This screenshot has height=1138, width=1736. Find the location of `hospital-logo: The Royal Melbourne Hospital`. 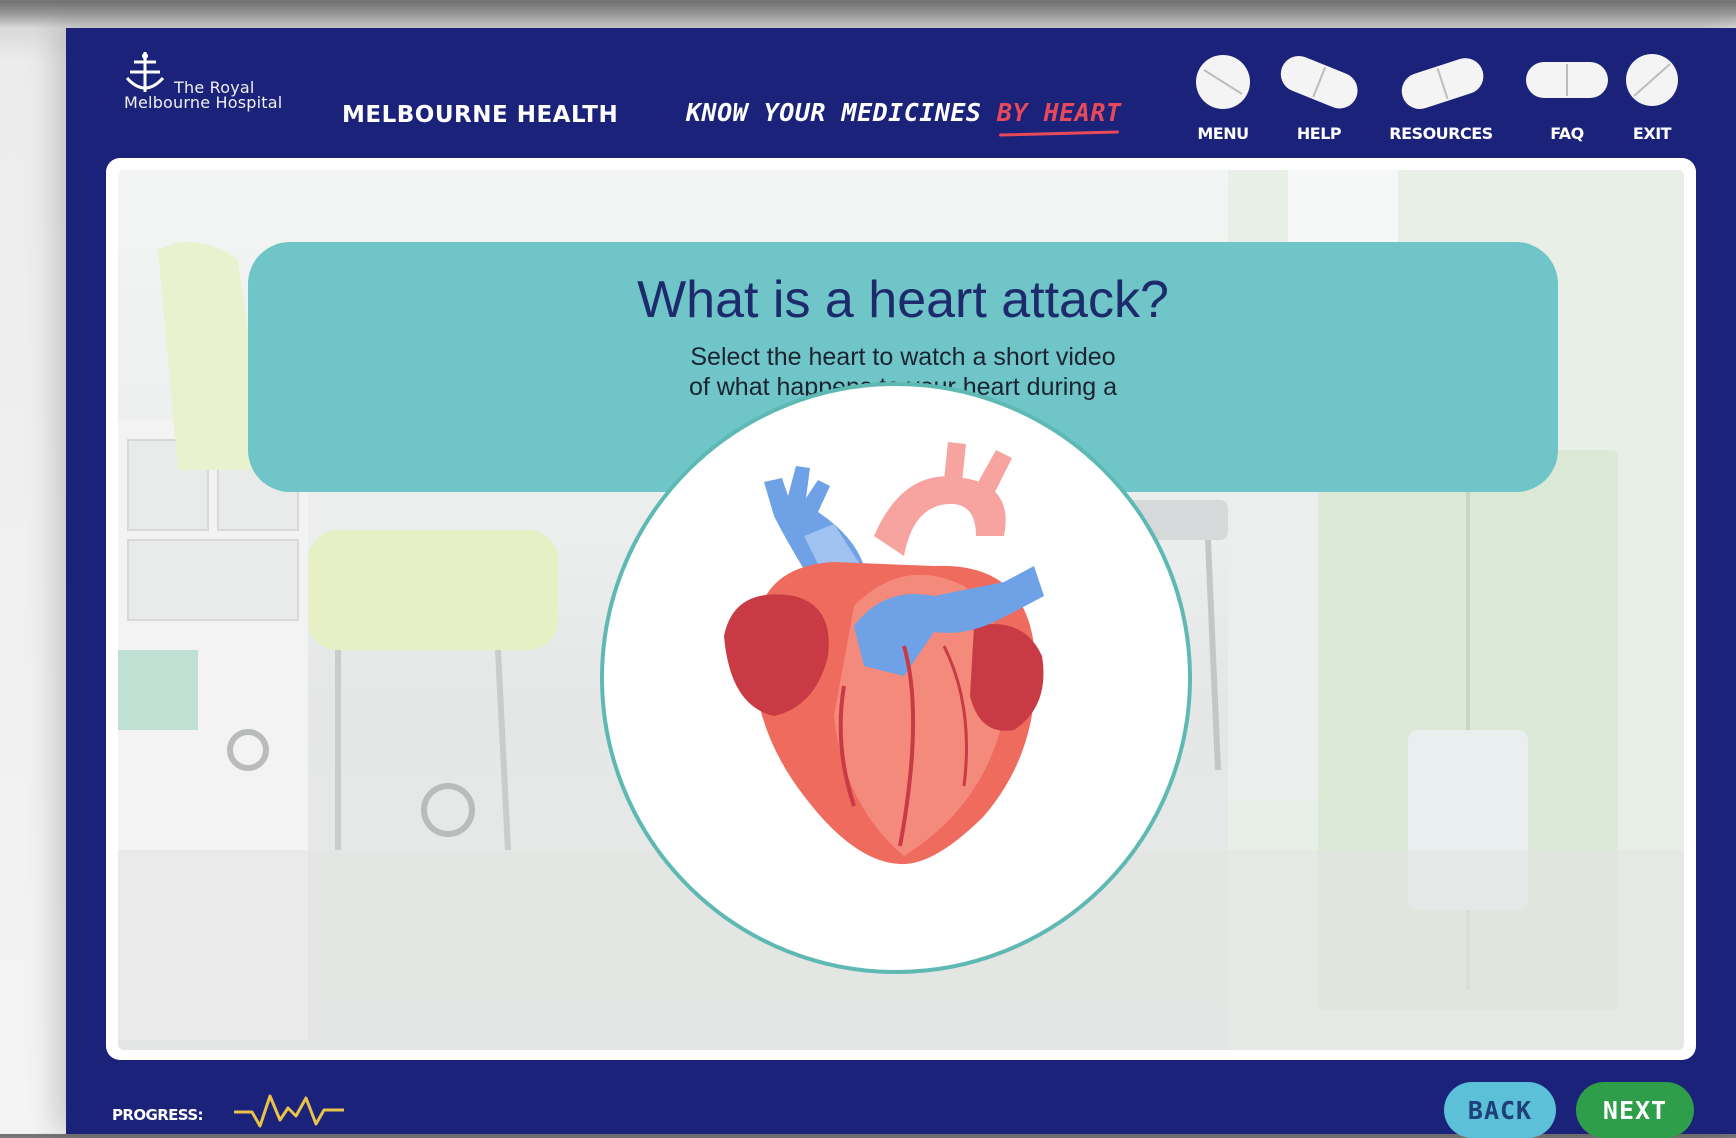

hospital-logo: The Royal Melbourne Hospital is located at coordinates (212, 85).